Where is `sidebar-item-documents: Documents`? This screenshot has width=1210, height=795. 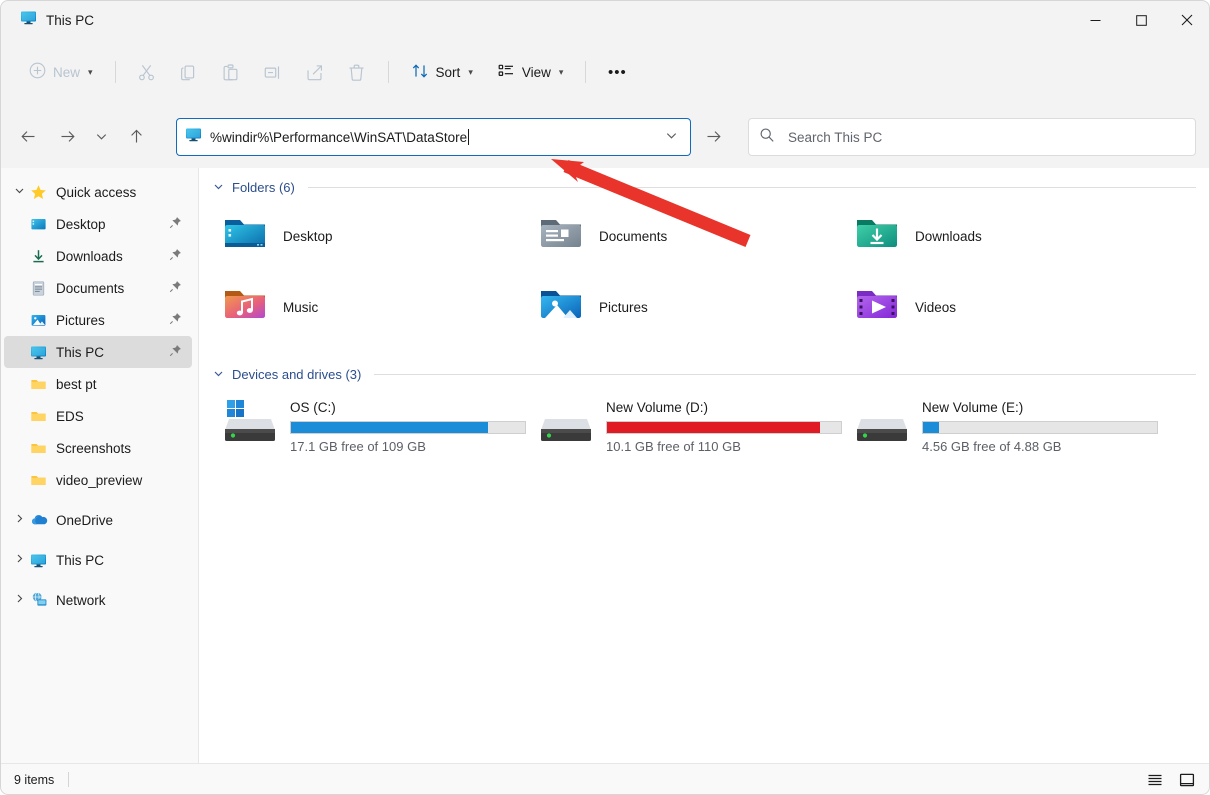
sidebar-item-documents: Documents is located at coordinates (98, 288).